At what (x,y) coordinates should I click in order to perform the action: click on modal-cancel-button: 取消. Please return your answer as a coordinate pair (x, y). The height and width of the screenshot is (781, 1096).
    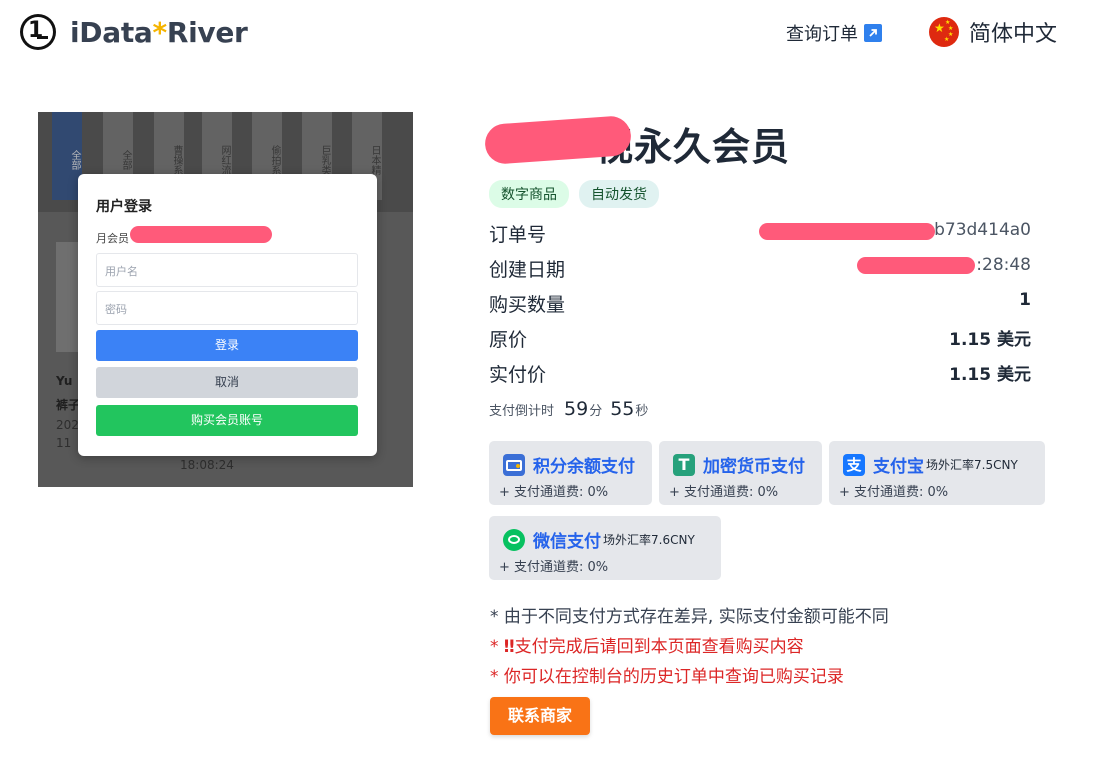
    Looking at the image, I should click on (227, 382).